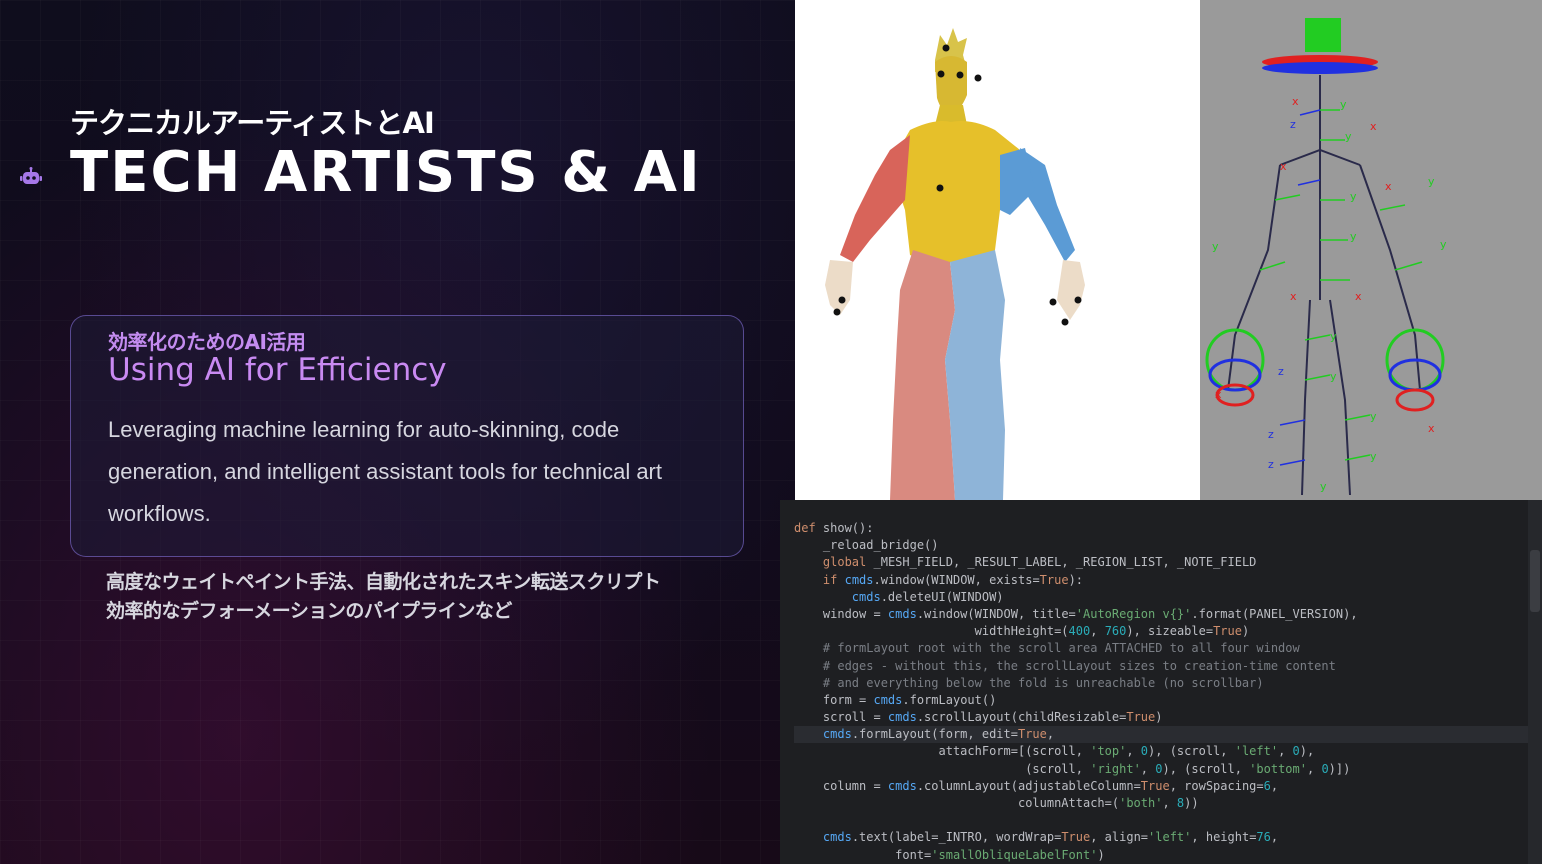 Image resolution: width=1542 pixels, height=864 pixels. I want to click on card-heading: Using AI for Efficiency, so click(277, 370).